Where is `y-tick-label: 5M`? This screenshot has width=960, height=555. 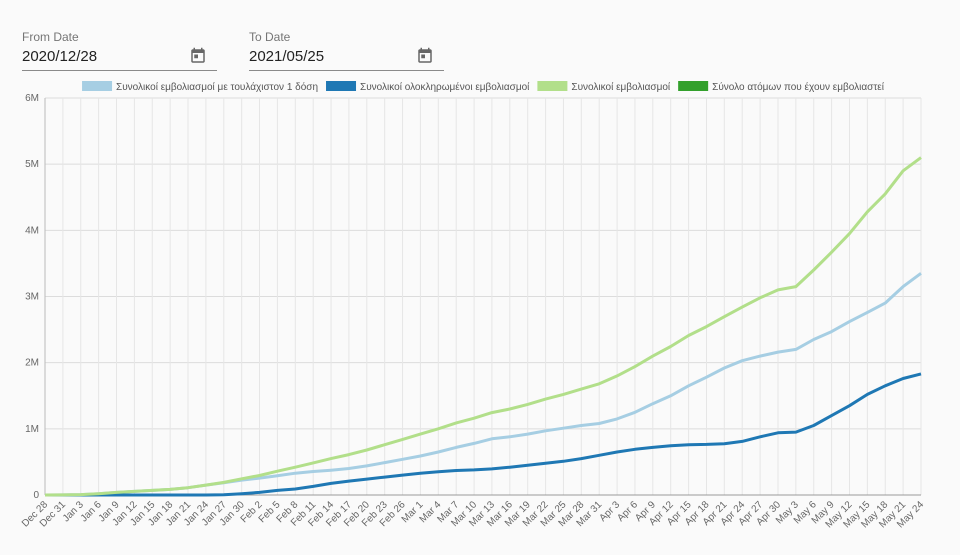
y-tick-label: 5M is located at coordinates (32, 164).